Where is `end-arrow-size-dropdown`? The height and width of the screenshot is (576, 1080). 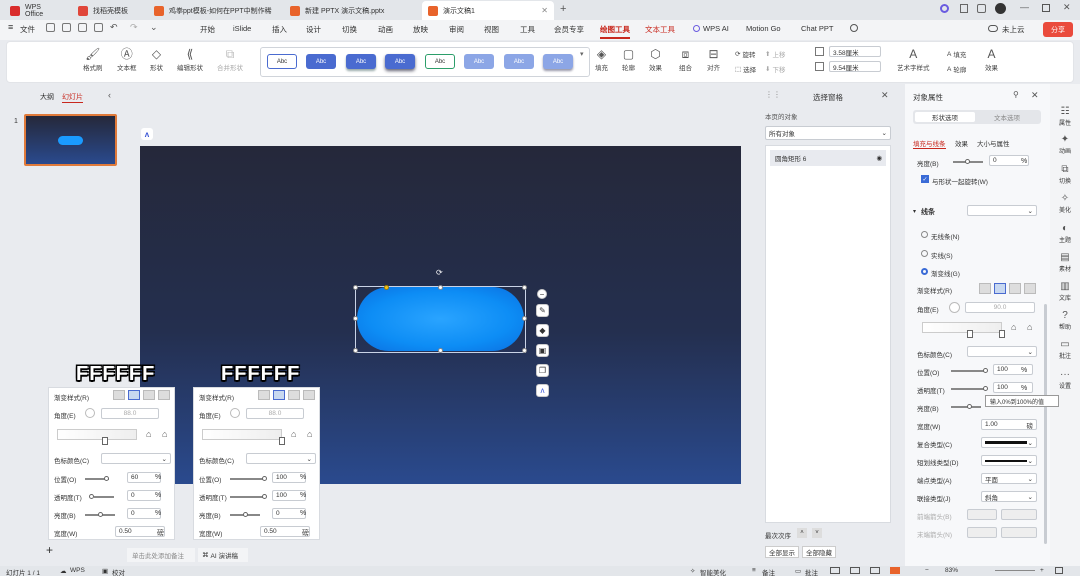
end-arrow-size-dropdown is located at coordinates (1019, 532).